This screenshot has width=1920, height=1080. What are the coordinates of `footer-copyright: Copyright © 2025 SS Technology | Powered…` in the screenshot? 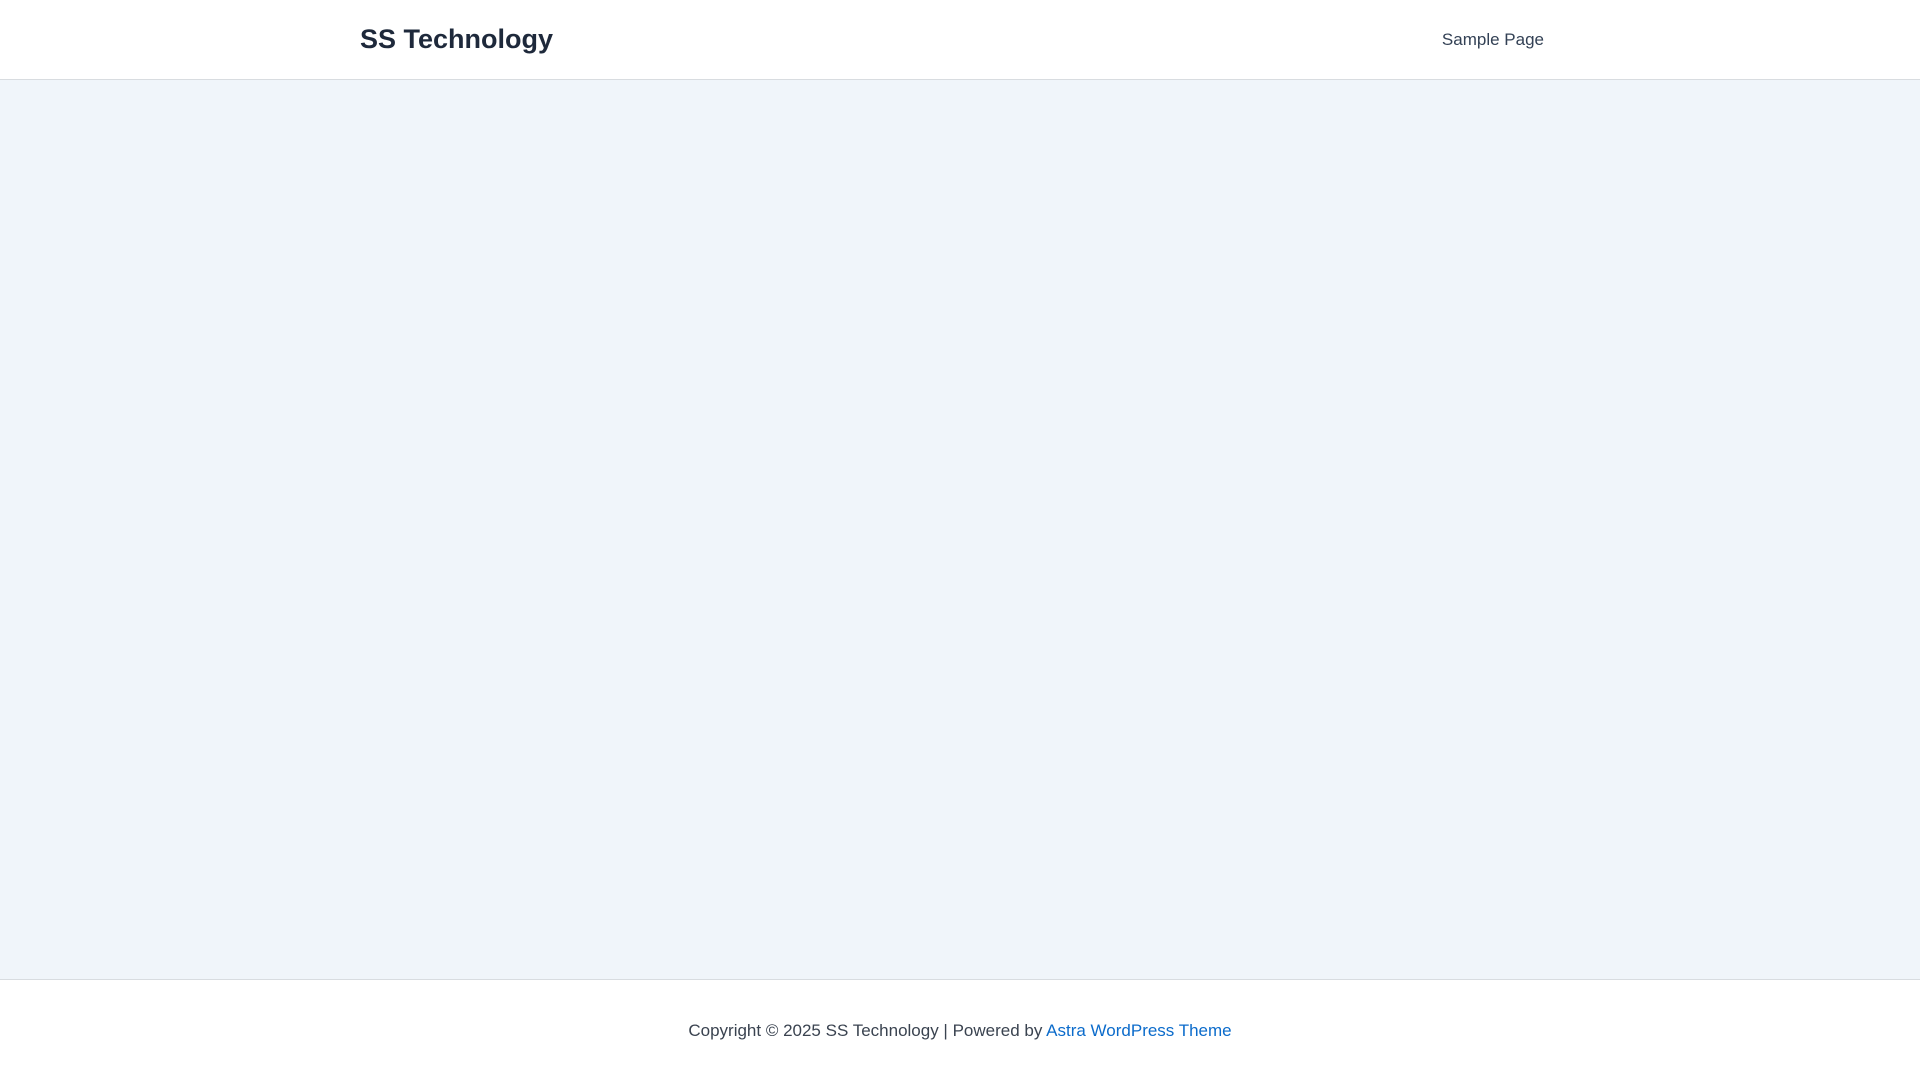 It's located at (960, 1031).